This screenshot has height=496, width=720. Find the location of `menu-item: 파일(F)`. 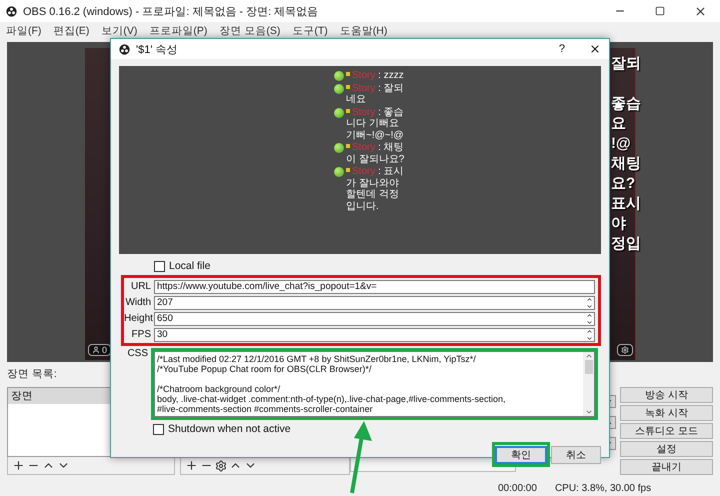

menu-item: 파일(F) is located at coordinates (24, 31).